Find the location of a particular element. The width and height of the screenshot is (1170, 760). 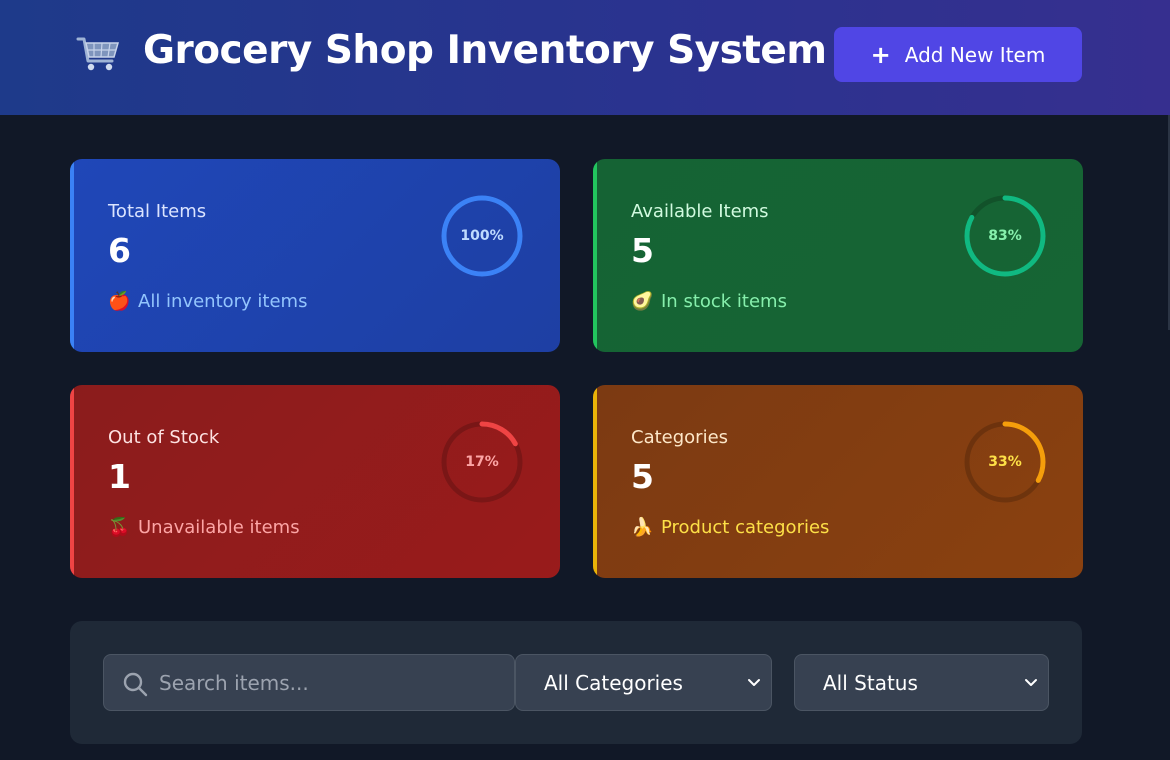

status-select-value: All Status is located at coordinates (870, 682).